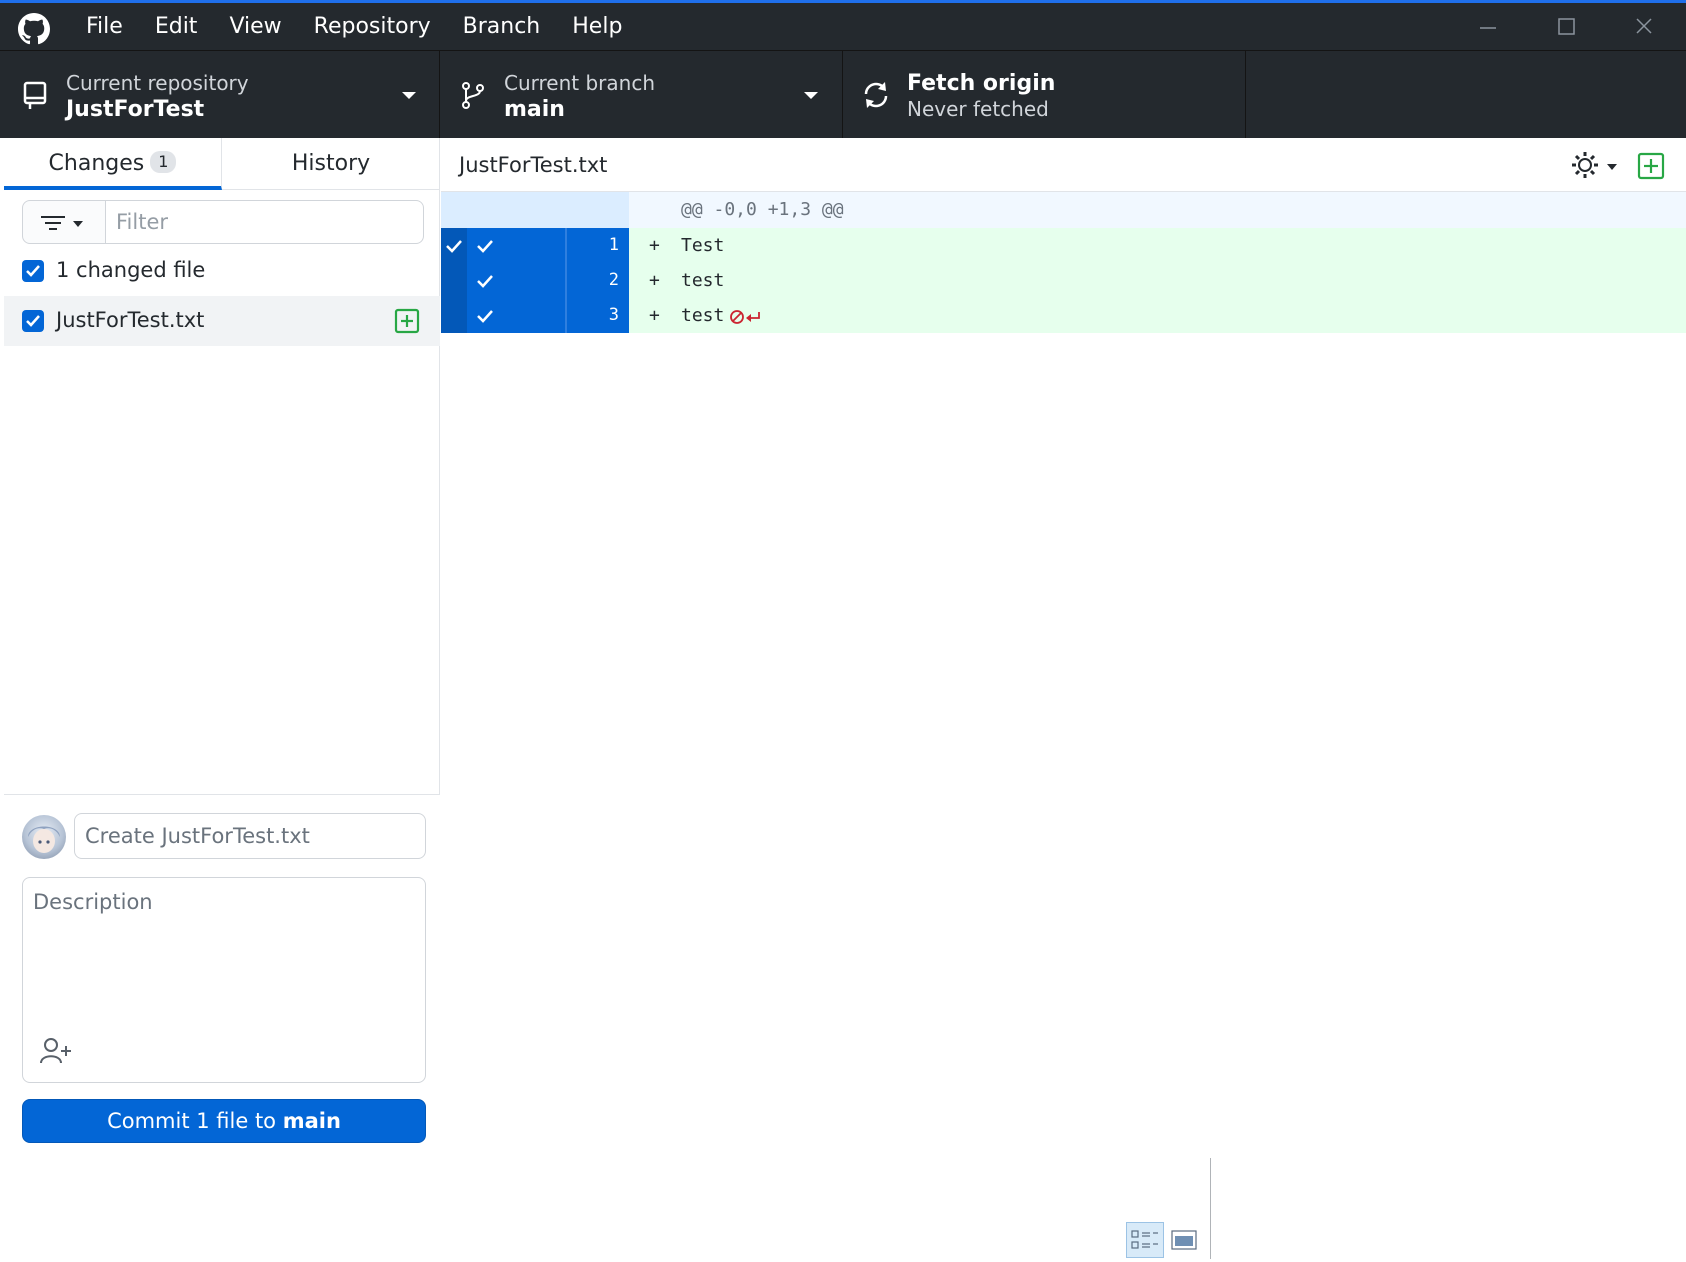 This screenshot has width=1686, height=1262. I want to click on select-all-row: 1 changed file, so click(222, 272).